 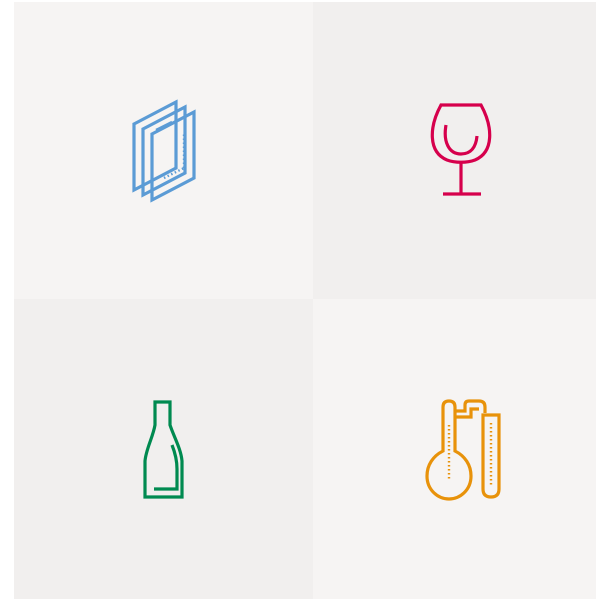 I want to click on glass-panes-icon, so click(x=164, y=151).